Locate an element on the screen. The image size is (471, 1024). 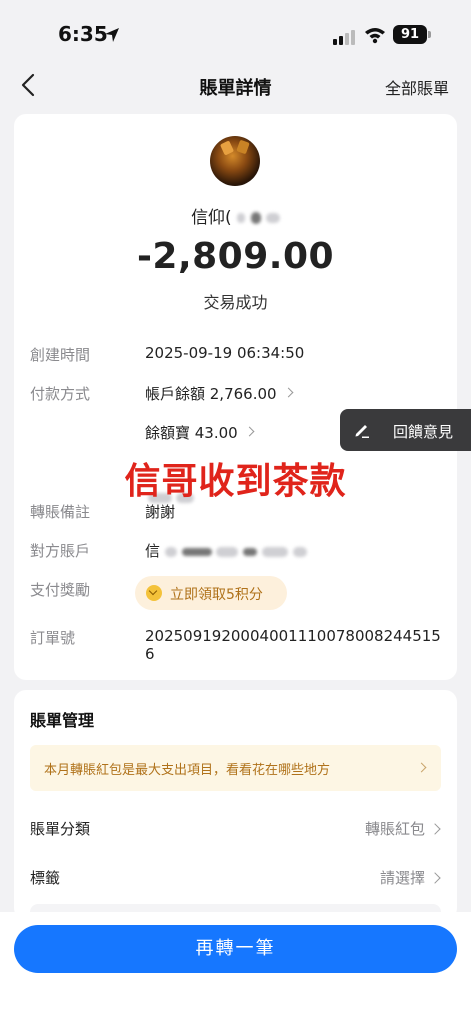
payment-reward-label: 支付獎勵 is located at coordinates (60, 590).